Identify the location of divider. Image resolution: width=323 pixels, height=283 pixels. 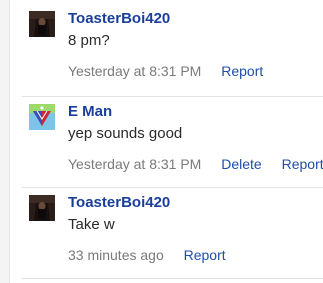
(172, 278).